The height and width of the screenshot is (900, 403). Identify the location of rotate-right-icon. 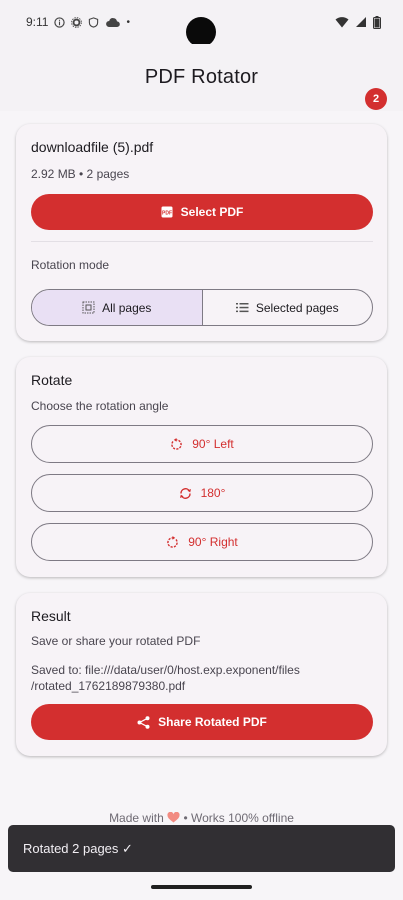
(173, 541).